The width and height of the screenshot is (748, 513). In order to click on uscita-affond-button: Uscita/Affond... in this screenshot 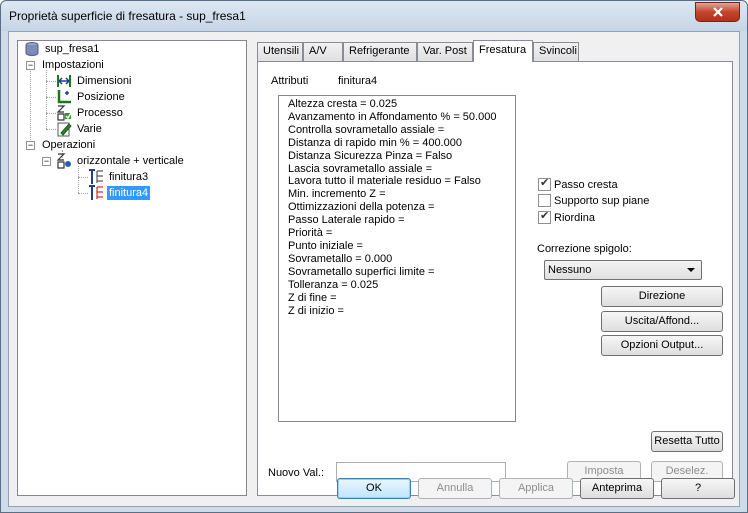, I will do `click(662, 321)`.